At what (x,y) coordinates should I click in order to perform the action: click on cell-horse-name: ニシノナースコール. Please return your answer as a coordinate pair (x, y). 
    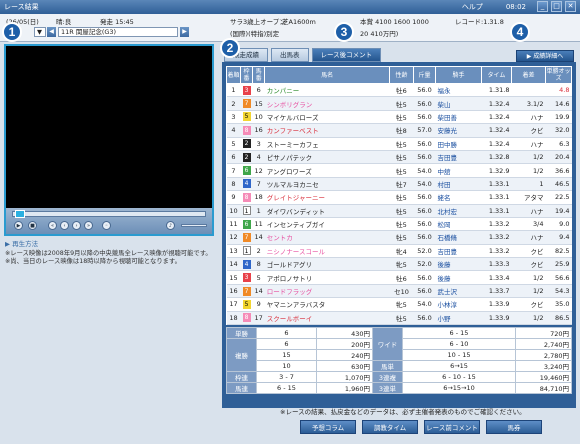
    Looking at the image, I should click on (327, 251).